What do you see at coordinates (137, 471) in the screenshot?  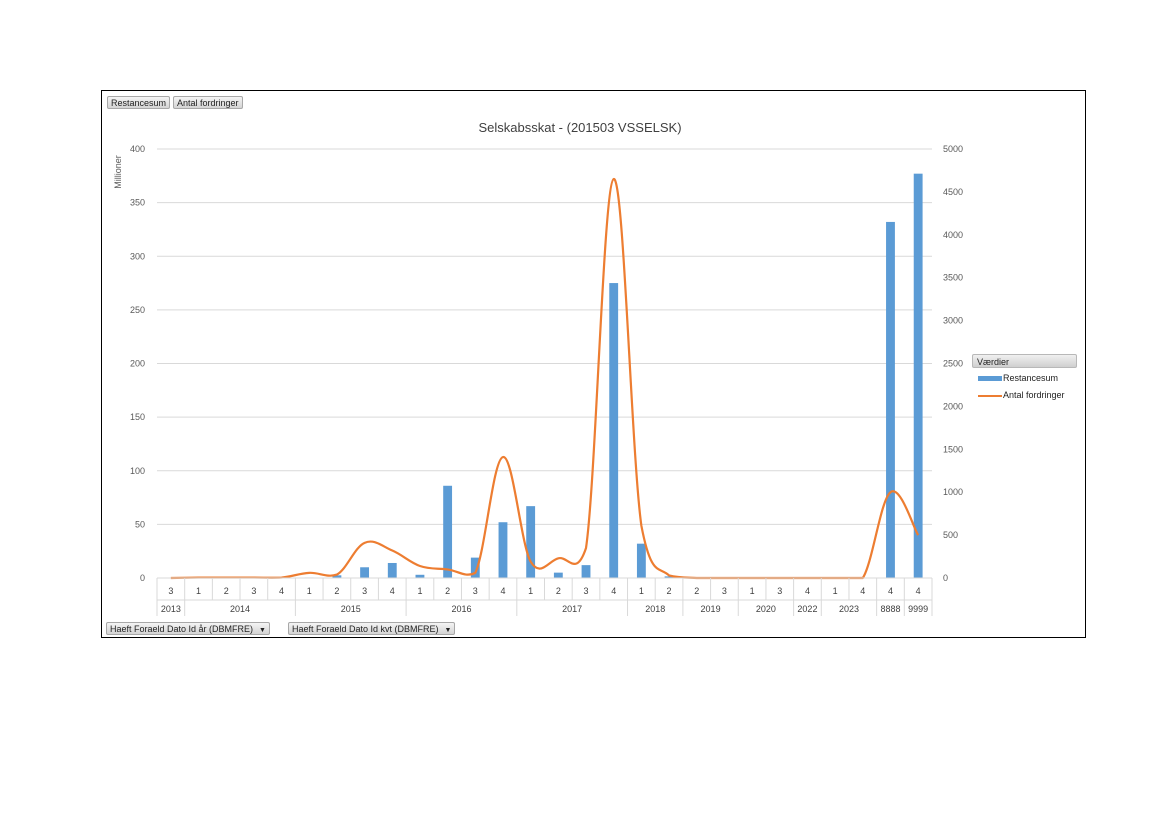 I see `y-tick-label: 100` at bounding box center [137, 471].